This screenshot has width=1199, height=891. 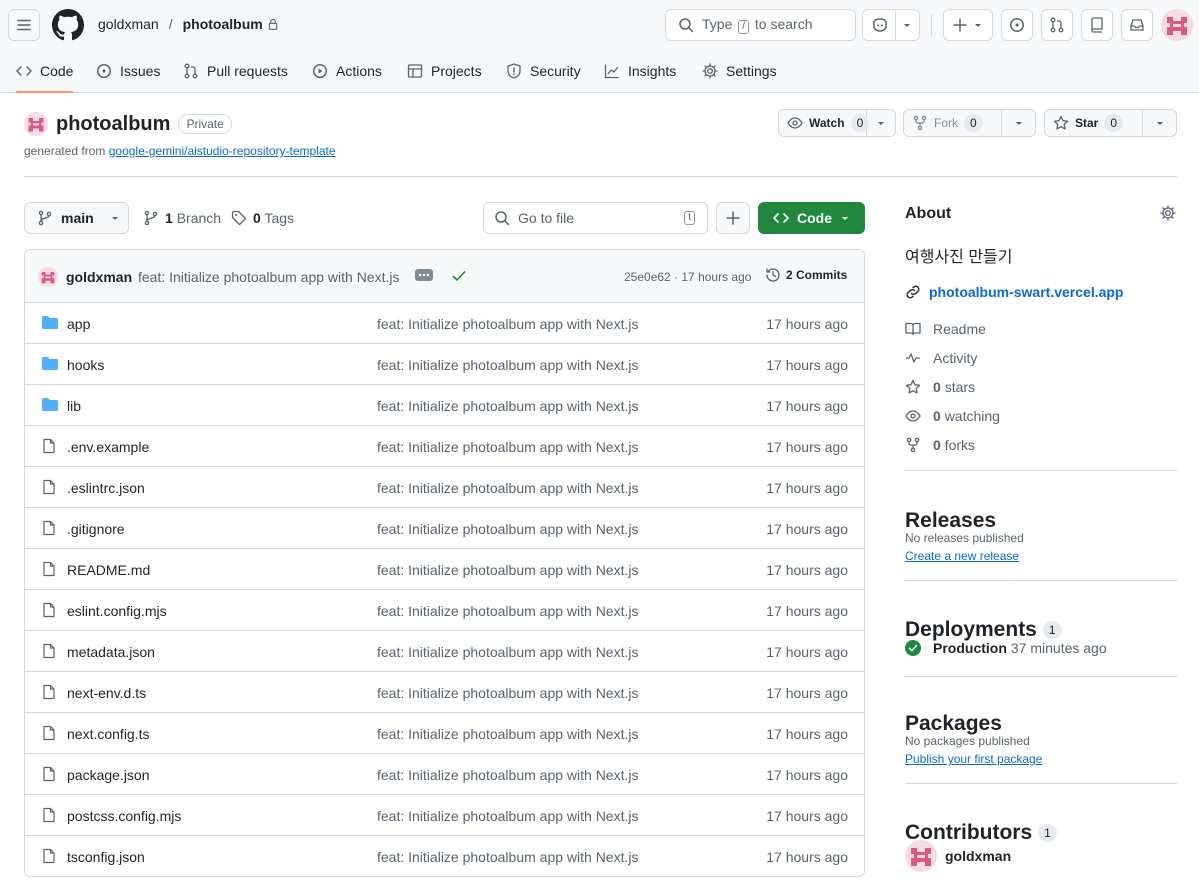 What do you see at coordinates (106, 693) in the screenshot?
I see `file-name: next-env.d.ts` at bounding box center [106, 693].